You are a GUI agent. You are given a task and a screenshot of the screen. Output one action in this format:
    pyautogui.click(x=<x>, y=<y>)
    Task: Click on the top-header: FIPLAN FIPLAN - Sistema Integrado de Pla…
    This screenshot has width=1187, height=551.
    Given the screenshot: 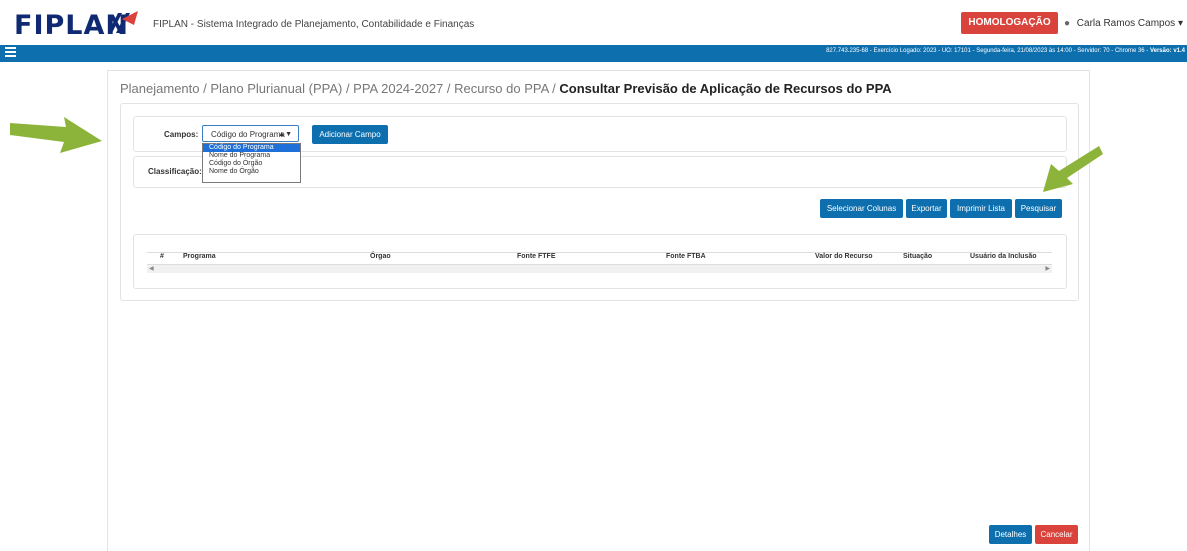 What is the action you would take?
    pyautogui.click(x=593, y=22)
    